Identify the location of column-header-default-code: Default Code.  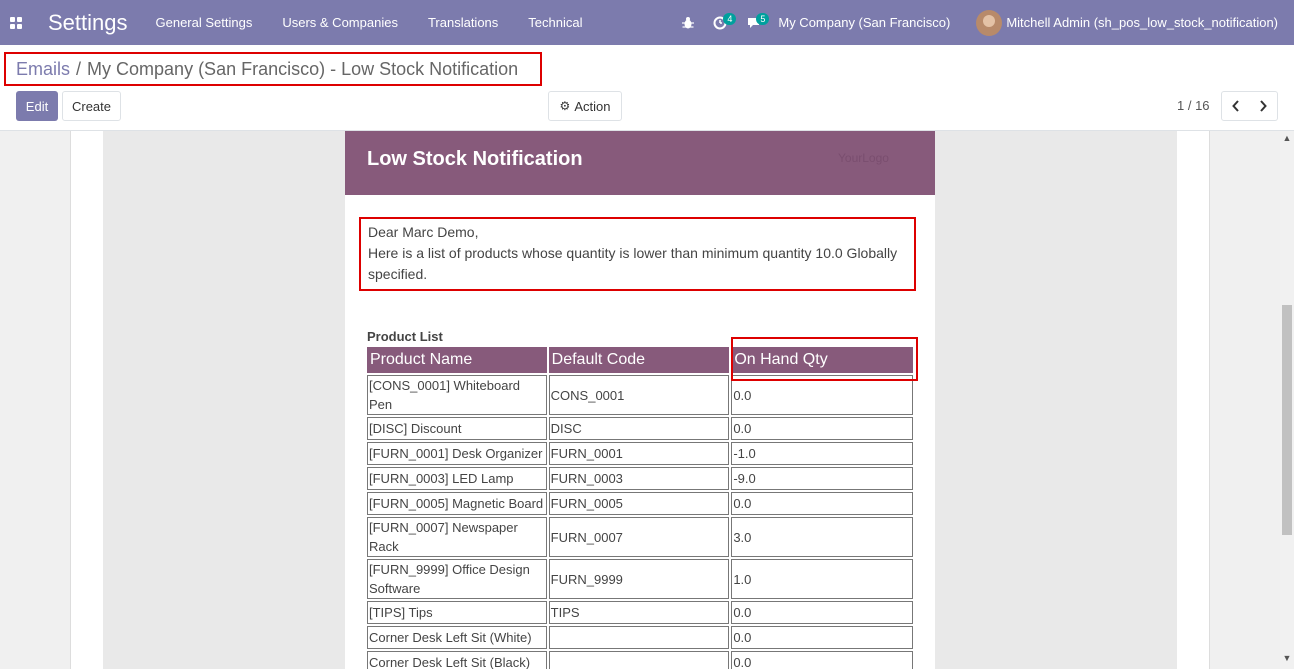
(639, 360).